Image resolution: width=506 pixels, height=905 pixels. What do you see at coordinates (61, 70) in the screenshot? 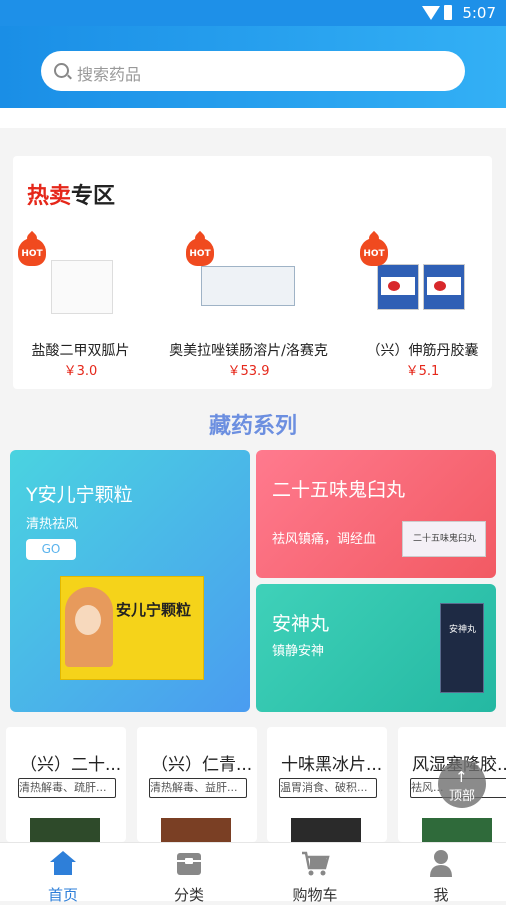
I see `search-icon` at bounding box center [61, 70].